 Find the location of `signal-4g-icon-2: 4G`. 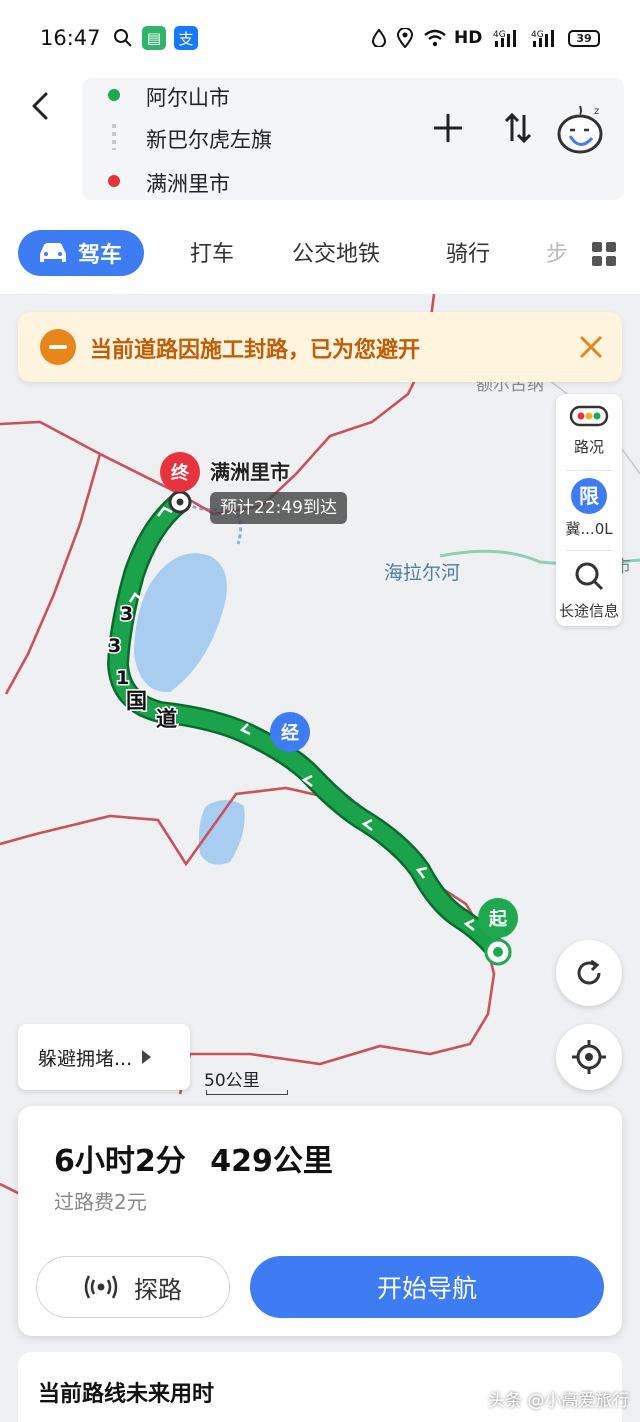

signal-4g-icon-2: 4G is located at coordinates (545, 38).